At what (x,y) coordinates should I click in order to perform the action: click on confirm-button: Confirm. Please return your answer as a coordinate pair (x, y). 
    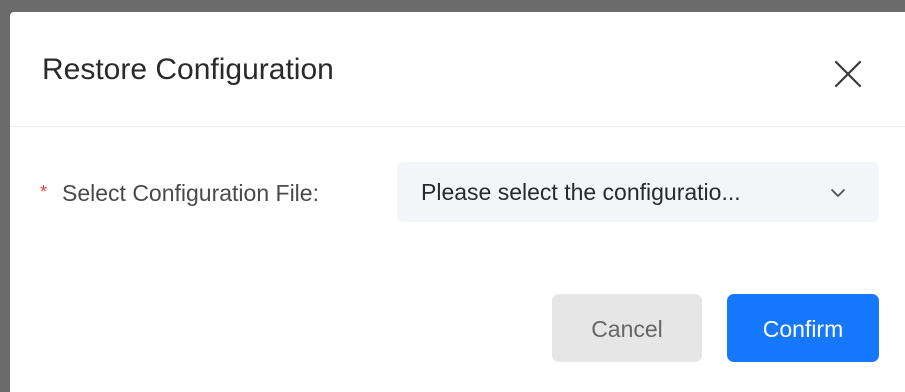
    Looking at the image, I should click on (803, 328).